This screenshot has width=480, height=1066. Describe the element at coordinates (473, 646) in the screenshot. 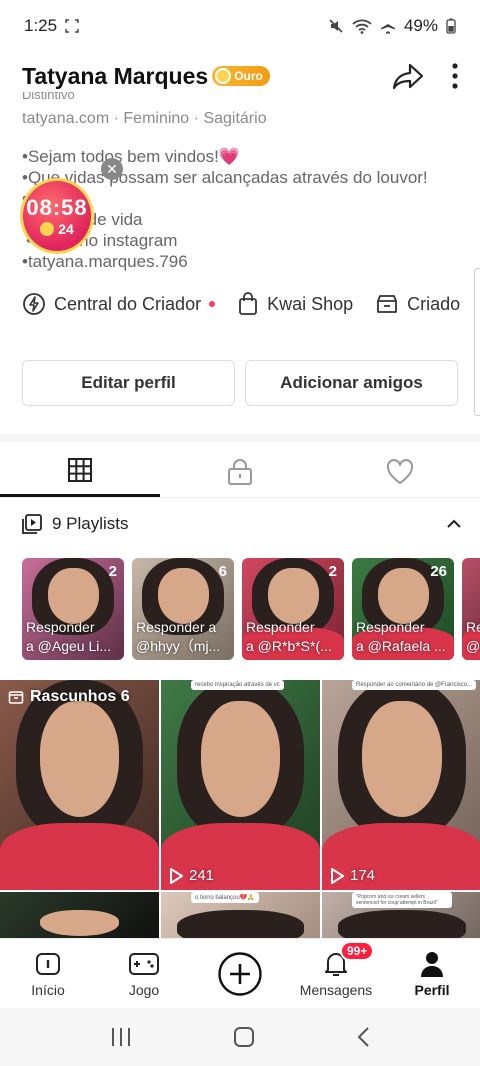

I see `playlist-caption: @V` at that location.